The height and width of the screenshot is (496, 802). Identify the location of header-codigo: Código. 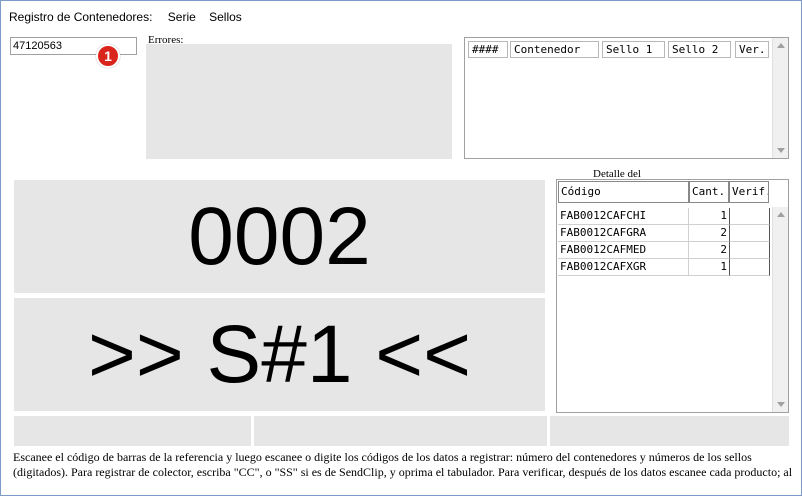
(623, 192).